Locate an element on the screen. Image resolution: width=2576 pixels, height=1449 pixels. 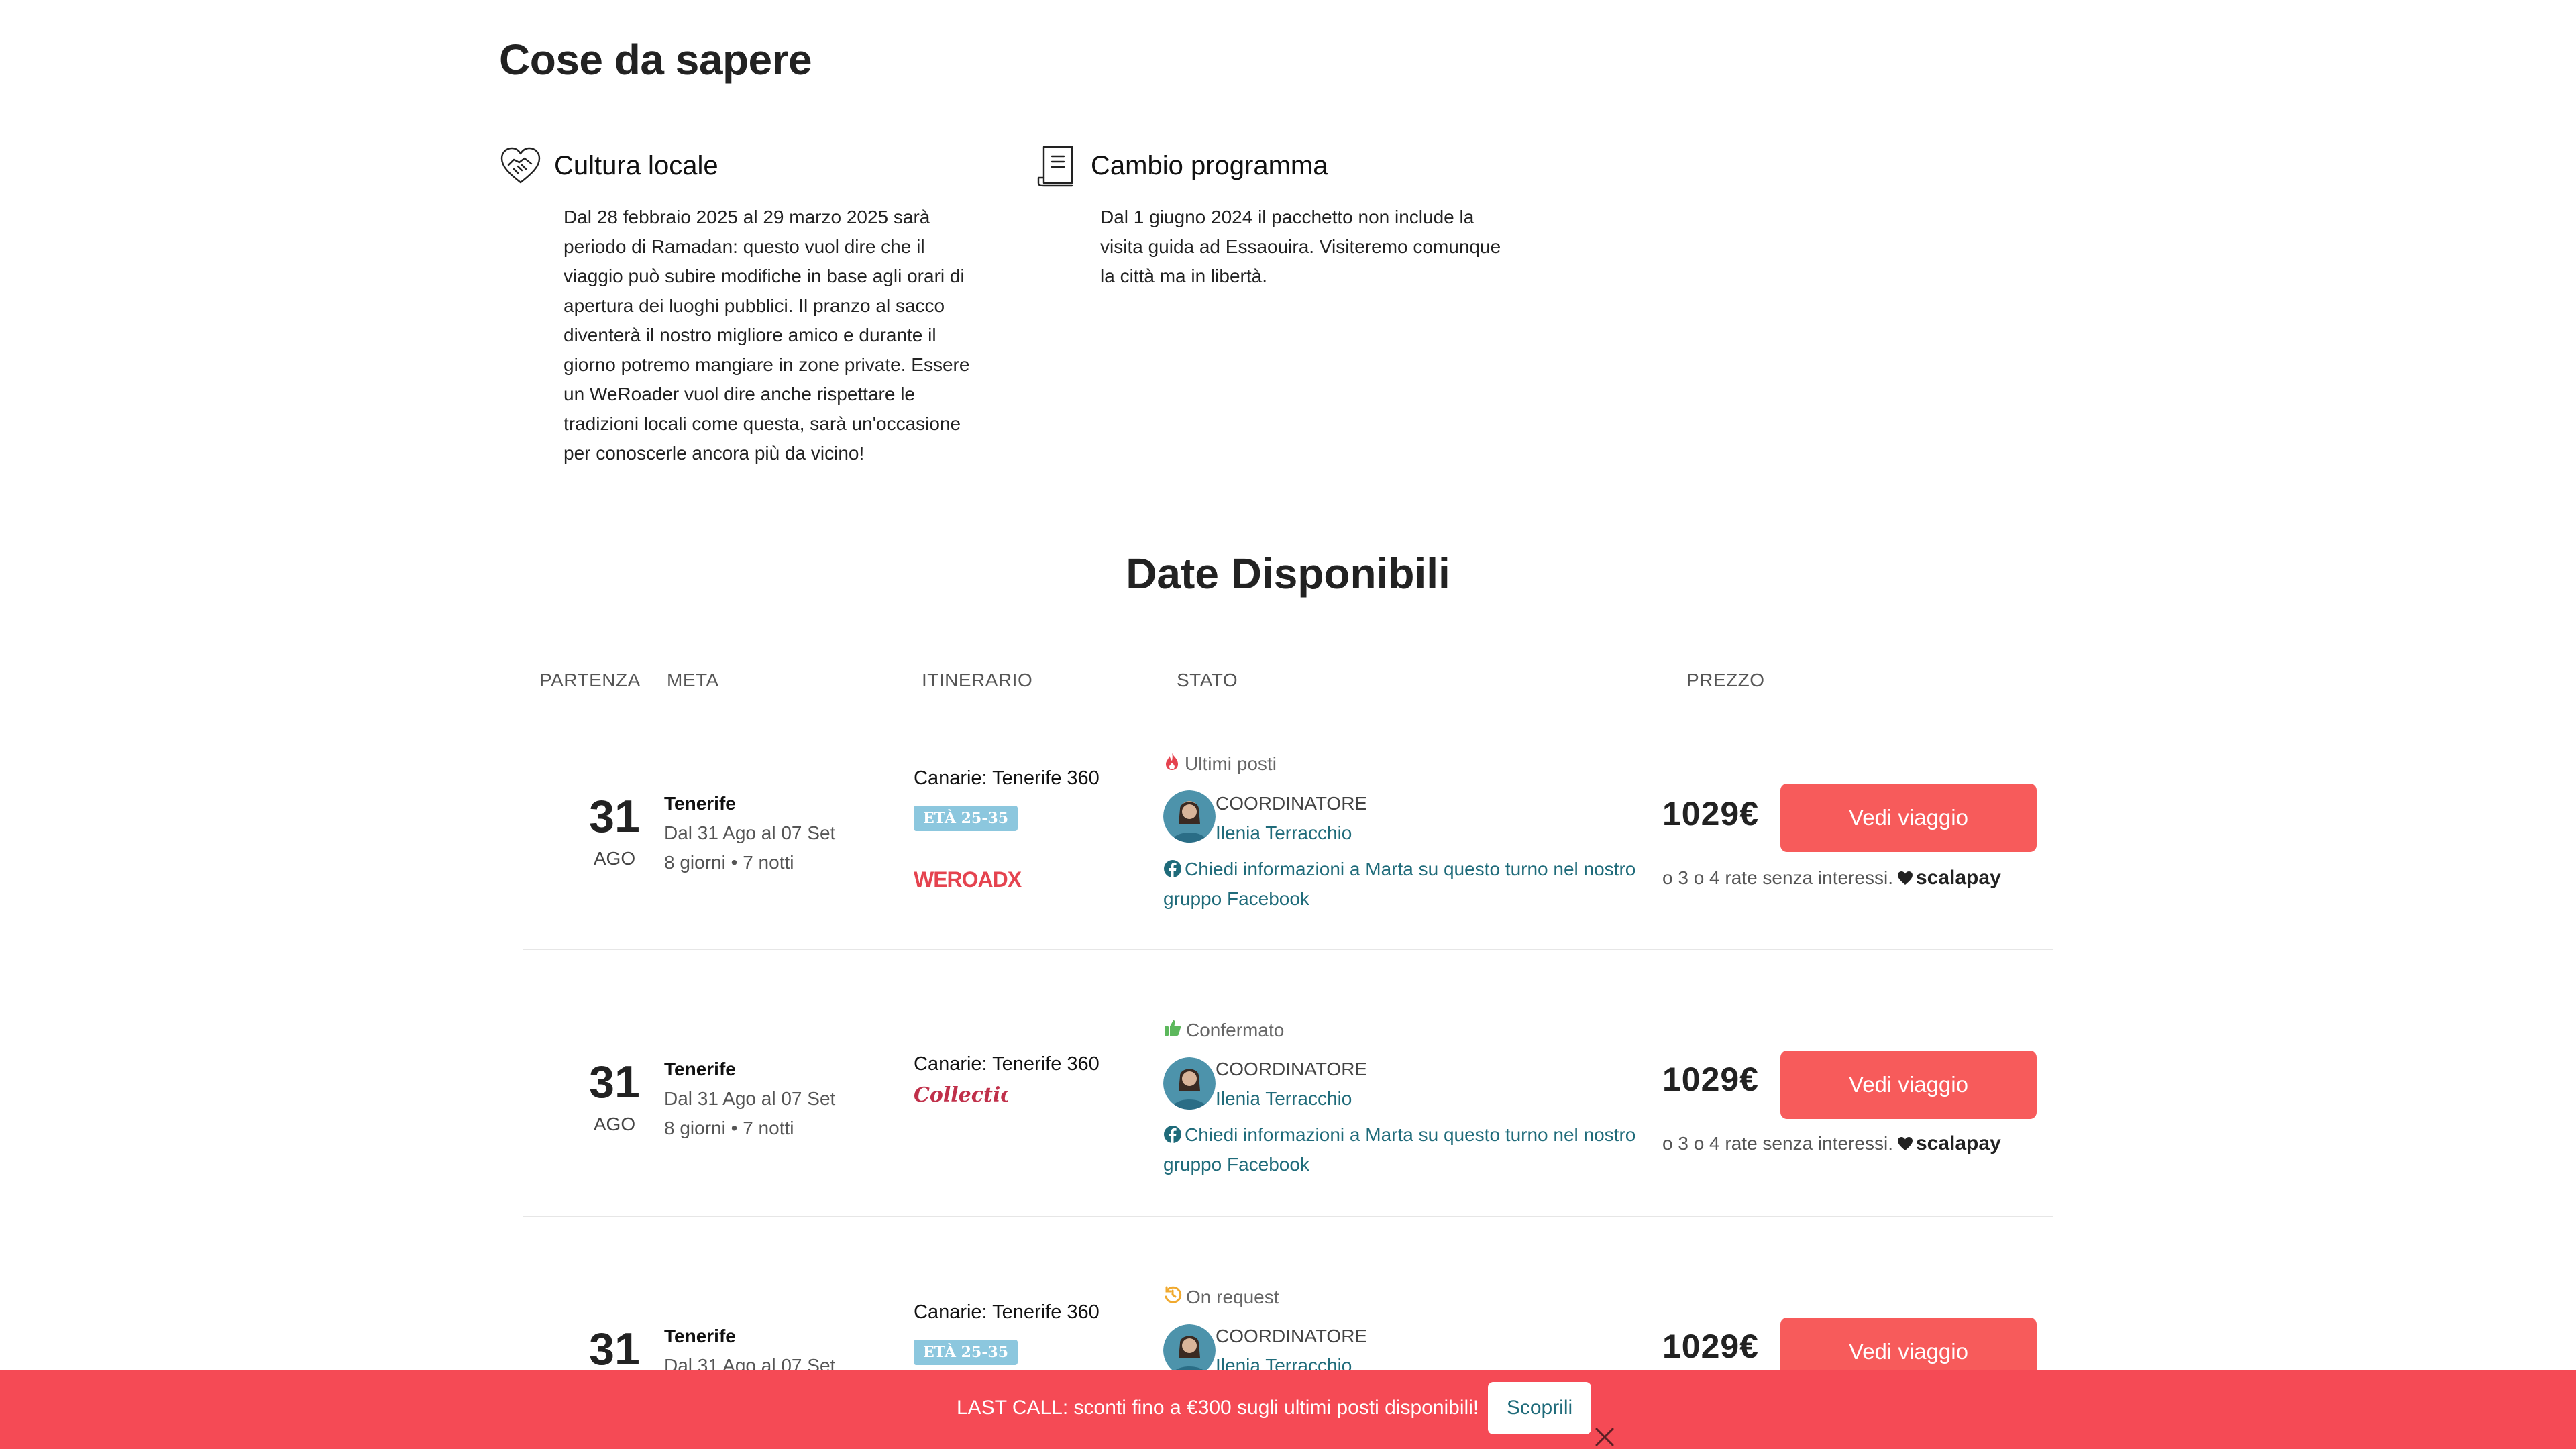
scroll-document-icon is located at coordinates (1060, 166).